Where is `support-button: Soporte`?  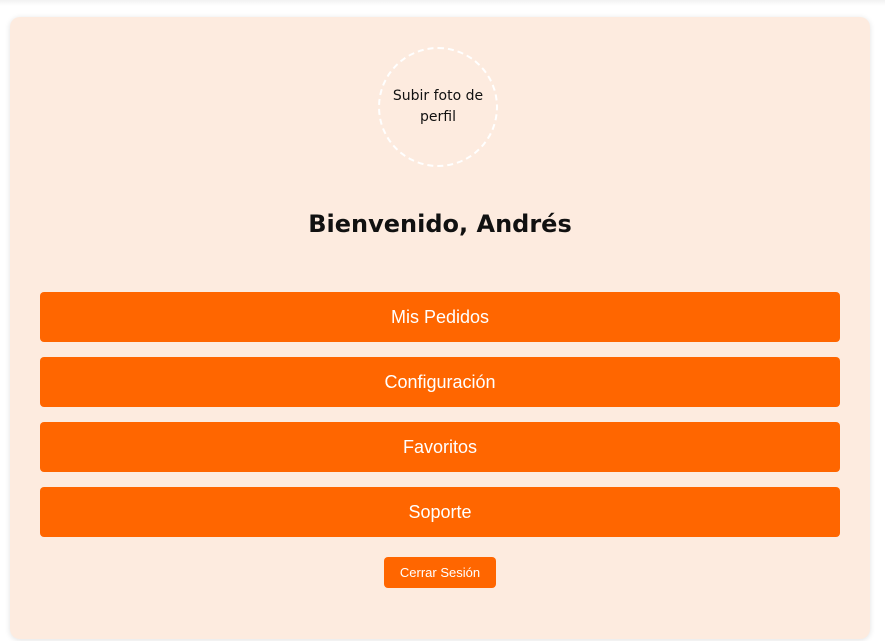 support-button: Soporte is located at coordinates (440, 512).